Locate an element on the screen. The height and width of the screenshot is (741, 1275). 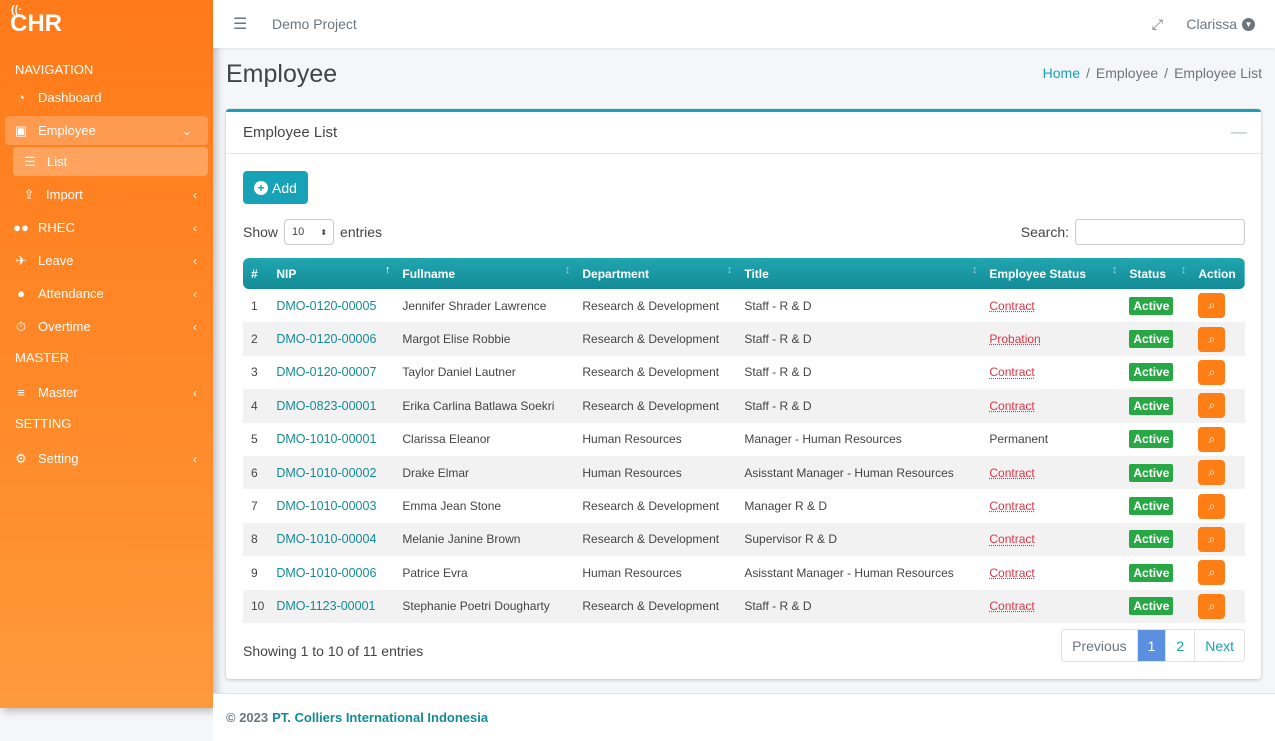
sidebar-item-setting: ⚙ Setting ‹ is located at coordinates (106, 458).